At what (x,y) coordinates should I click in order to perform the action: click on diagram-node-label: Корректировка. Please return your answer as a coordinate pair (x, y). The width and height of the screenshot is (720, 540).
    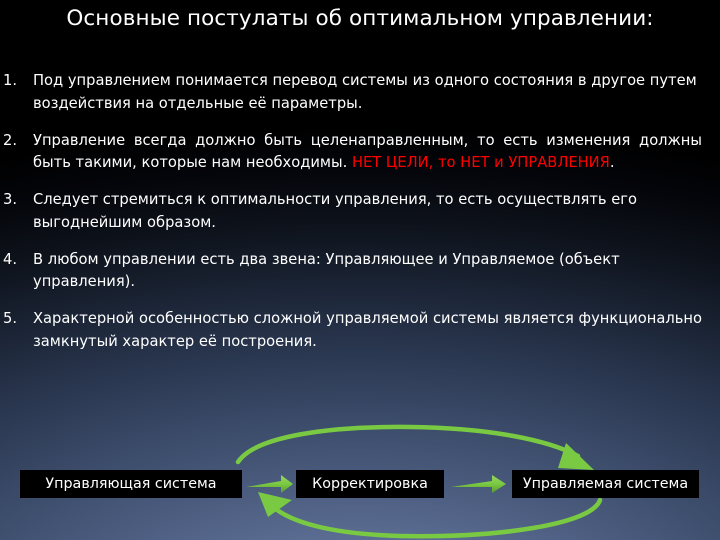
    Looking at the image, I should click on (370, 484).